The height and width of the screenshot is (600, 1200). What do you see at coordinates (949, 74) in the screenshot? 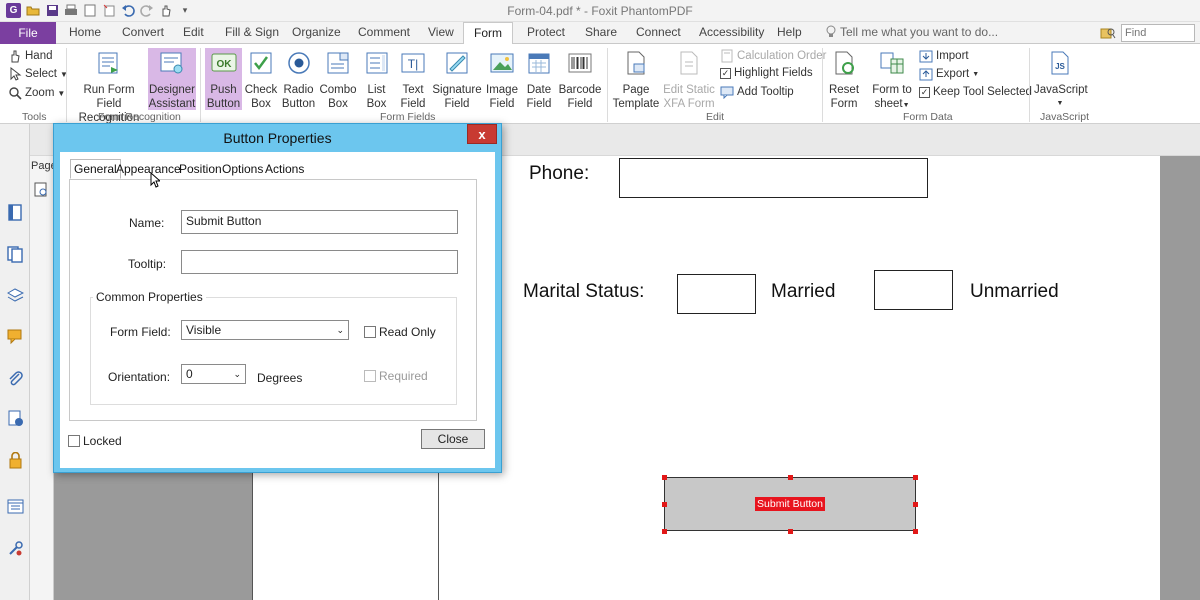
I see `export-button: Export ▼` at bounding box center [949, 74].